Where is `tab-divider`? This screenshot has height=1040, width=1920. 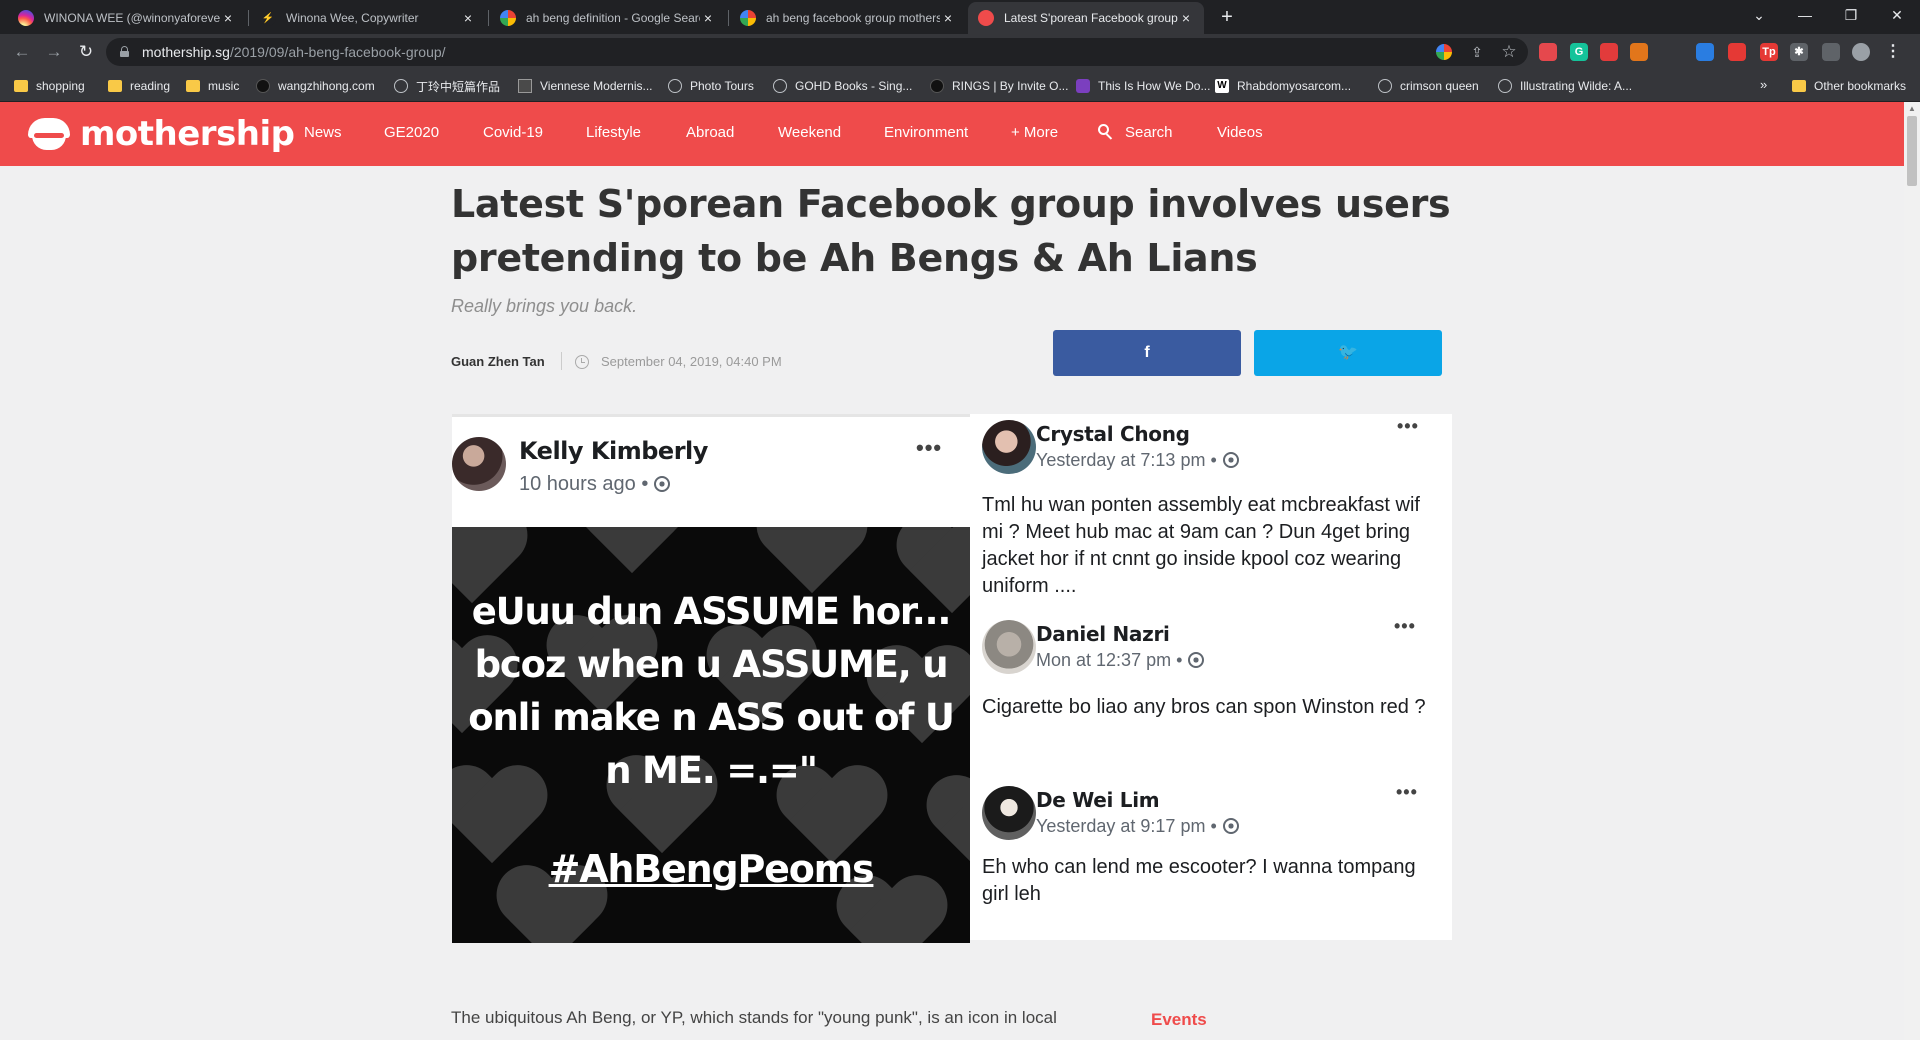
tab-divider is located at coordinates (728, 18).